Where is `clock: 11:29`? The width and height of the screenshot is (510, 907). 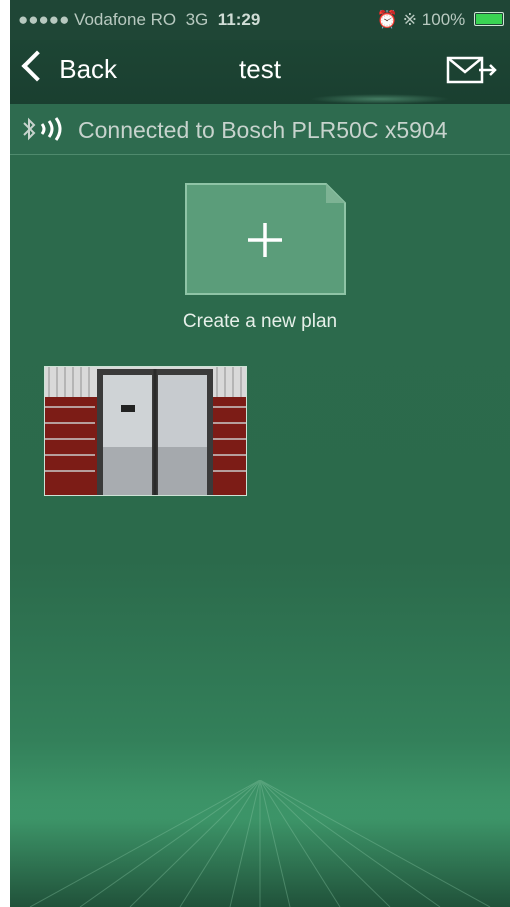 clock: 11:29 is located at coordinates (239, 19).